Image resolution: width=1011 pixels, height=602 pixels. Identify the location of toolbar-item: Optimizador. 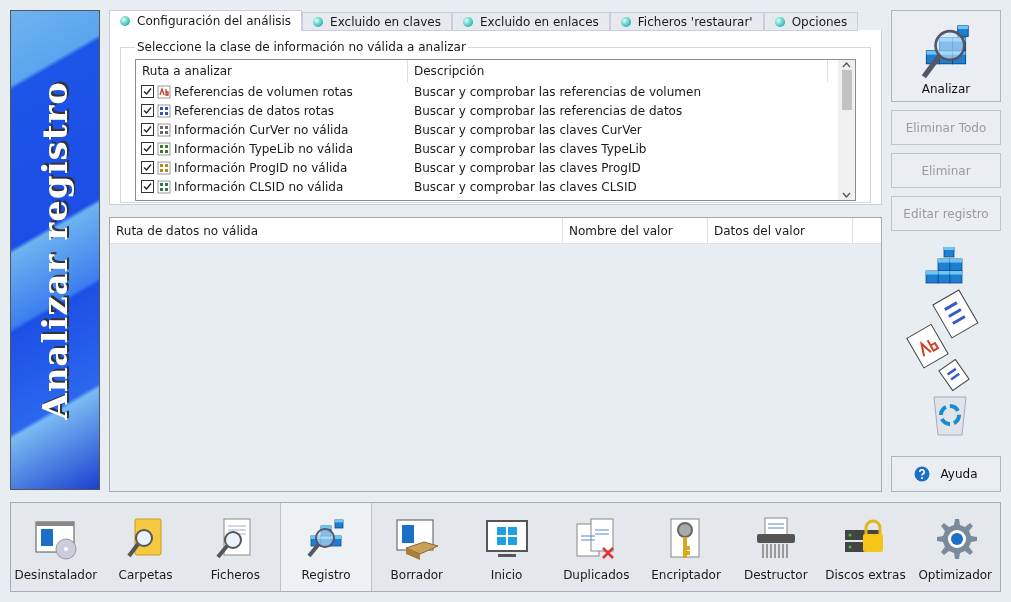
(955, 547).